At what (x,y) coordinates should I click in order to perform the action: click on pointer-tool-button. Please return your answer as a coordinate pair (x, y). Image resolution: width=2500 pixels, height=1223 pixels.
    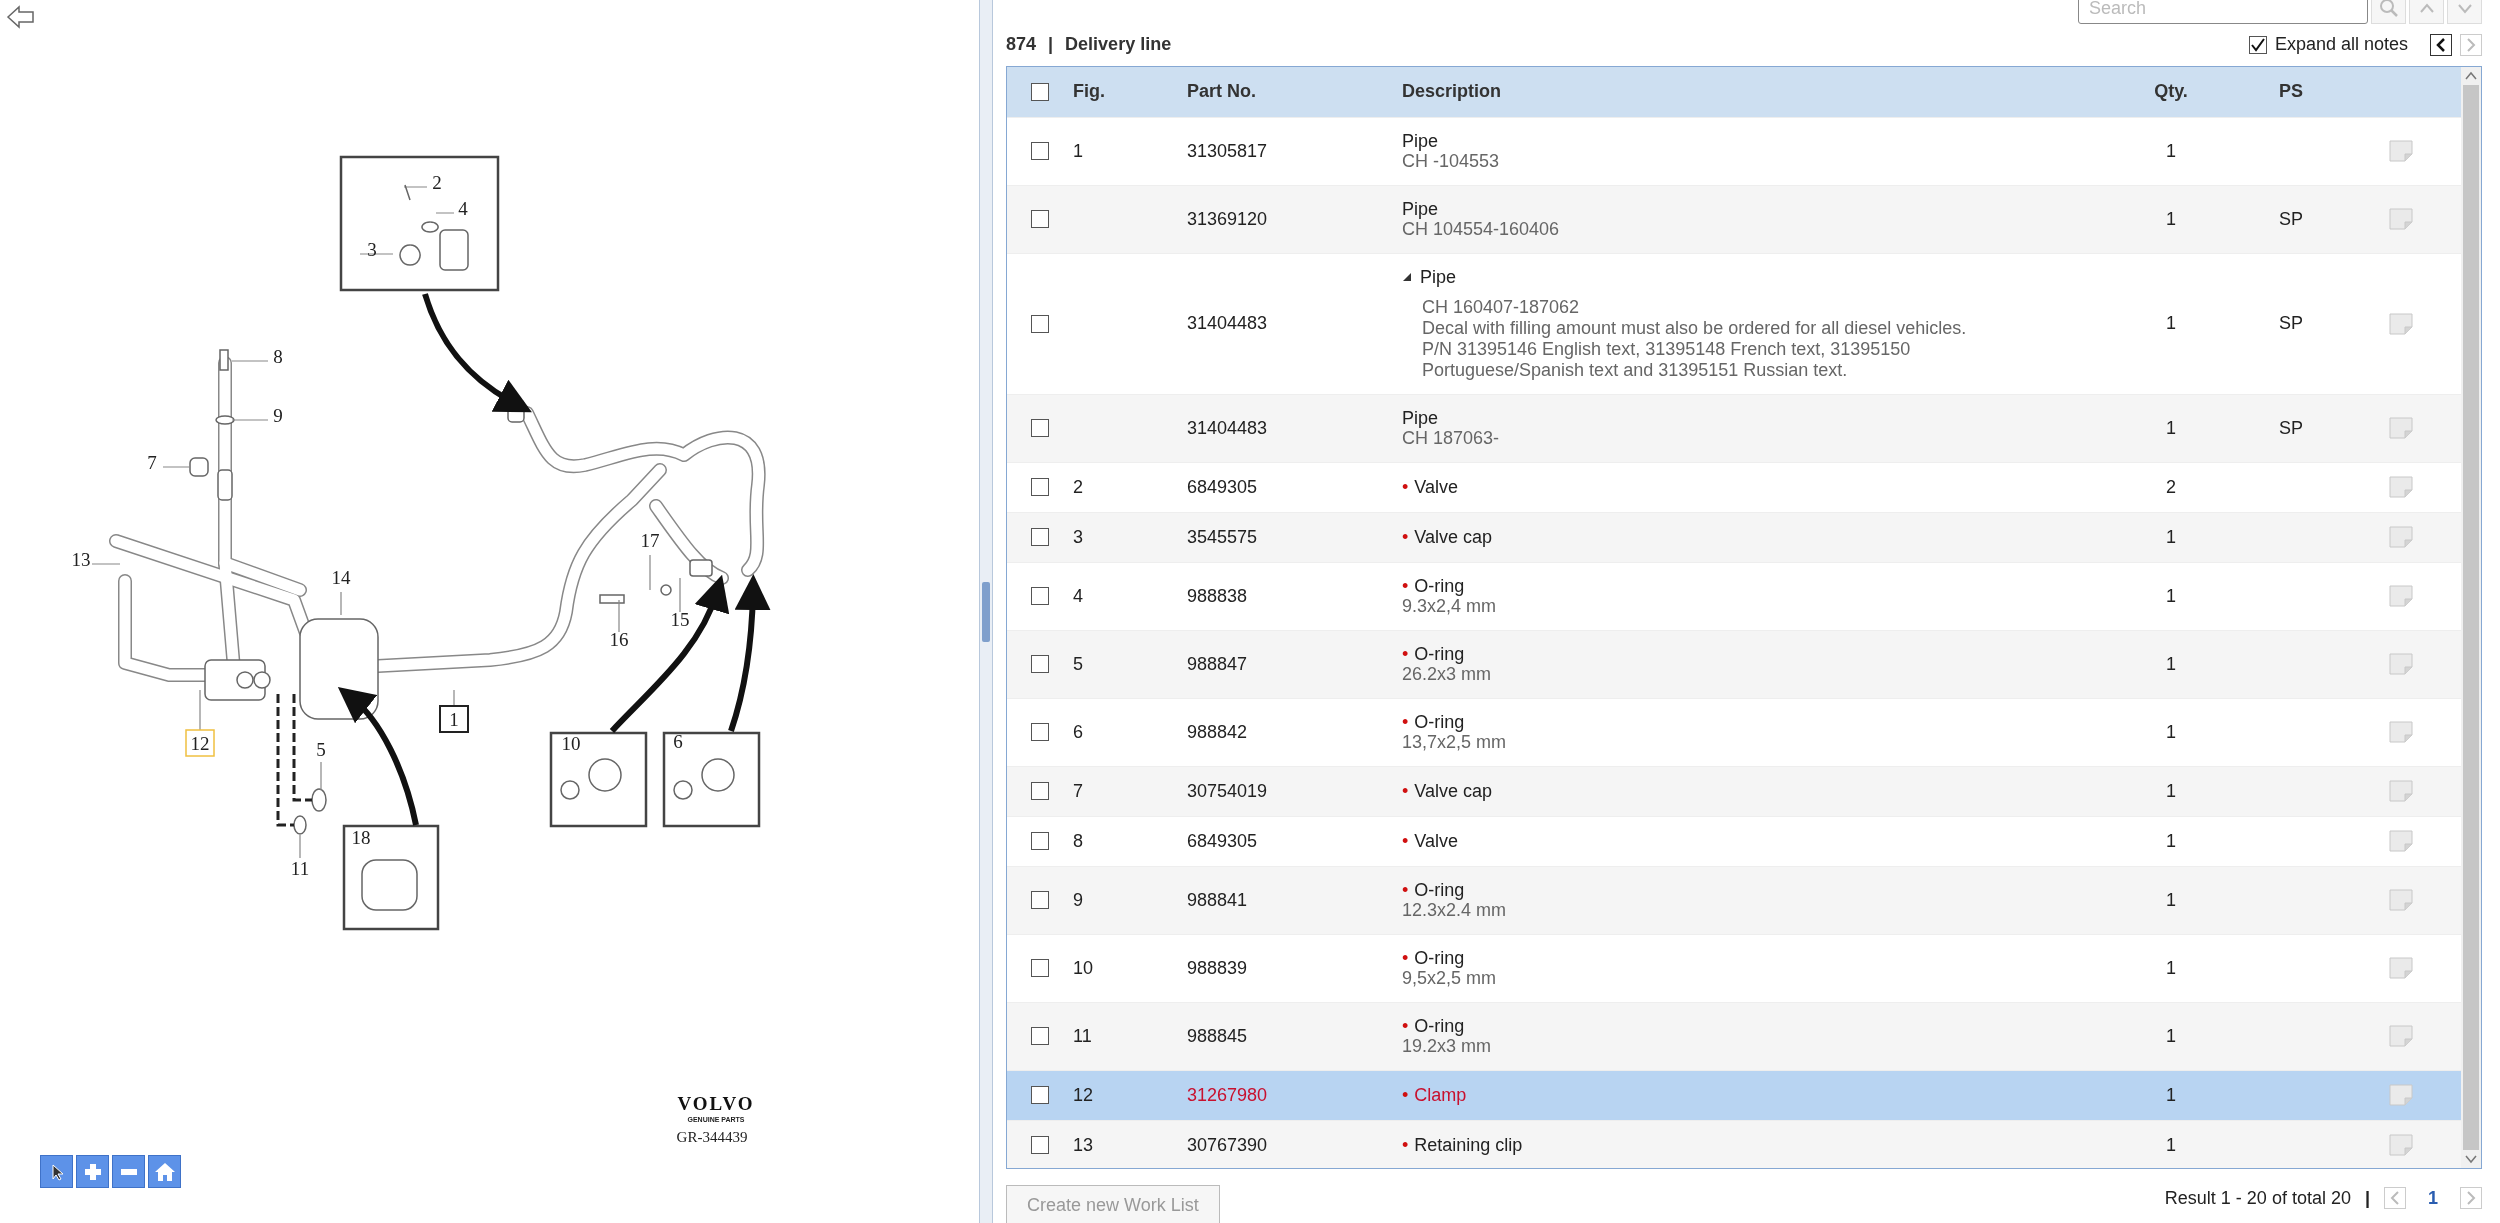
    Looking at the image, I should click on (56, 1171).